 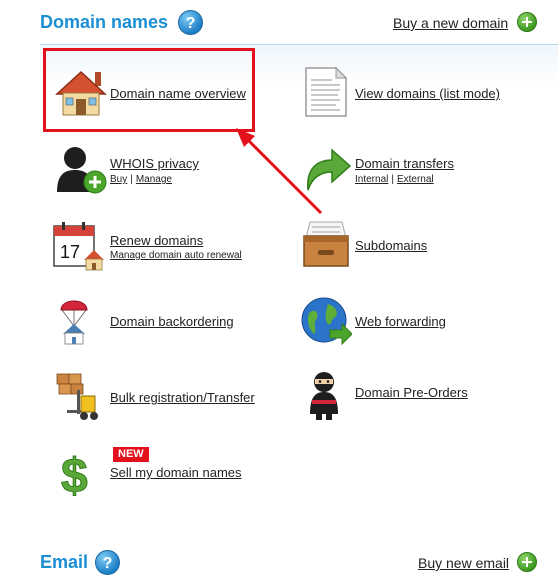 I want to click on highlight-box, so click(x=149, y=90).